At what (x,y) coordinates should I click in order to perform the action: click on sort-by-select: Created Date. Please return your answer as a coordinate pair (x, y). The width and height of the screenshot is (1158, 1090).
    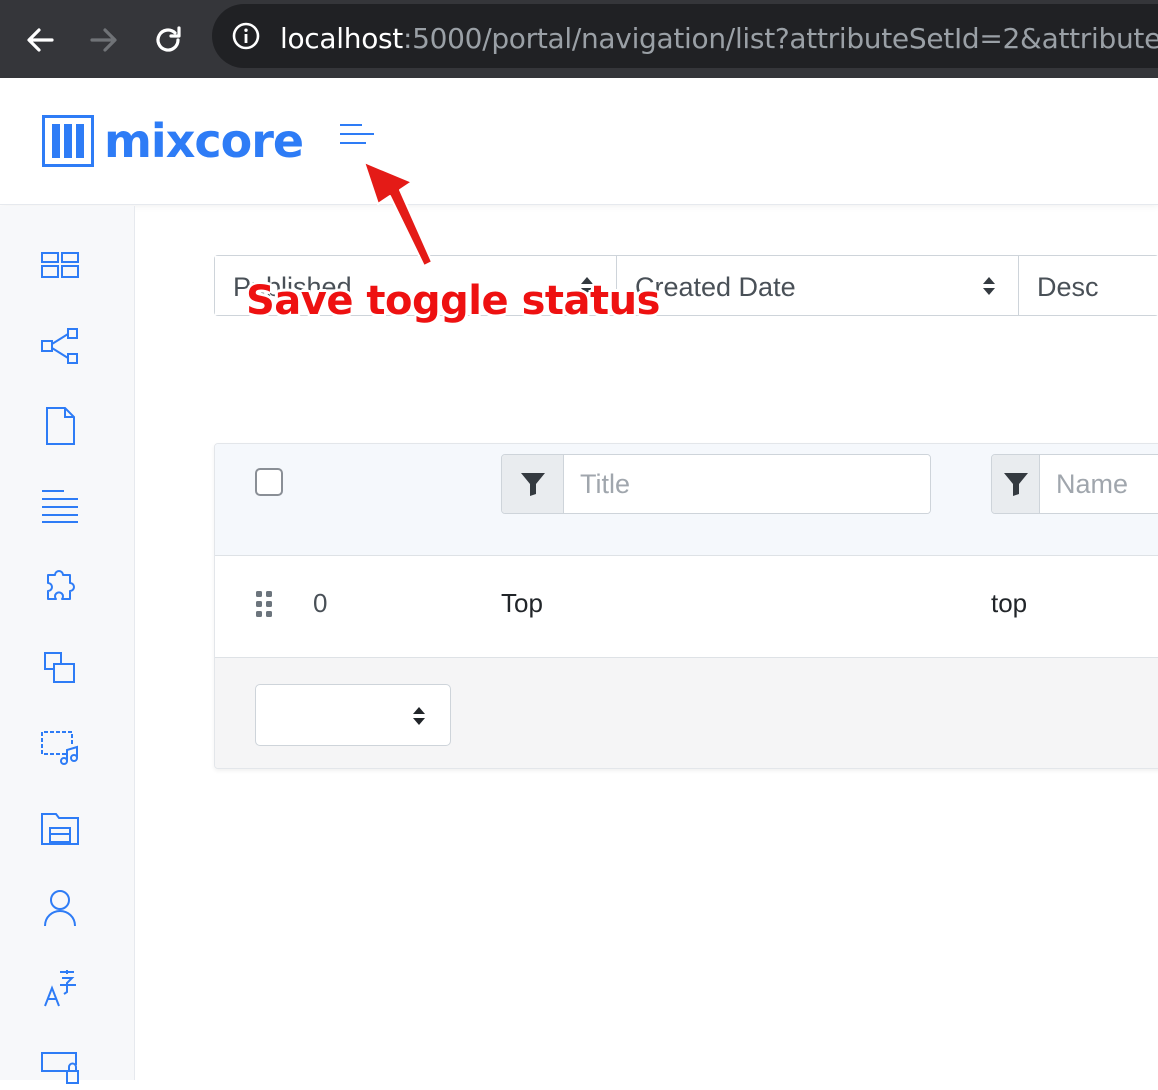
    Looking at the image, I should click on (818, 285).